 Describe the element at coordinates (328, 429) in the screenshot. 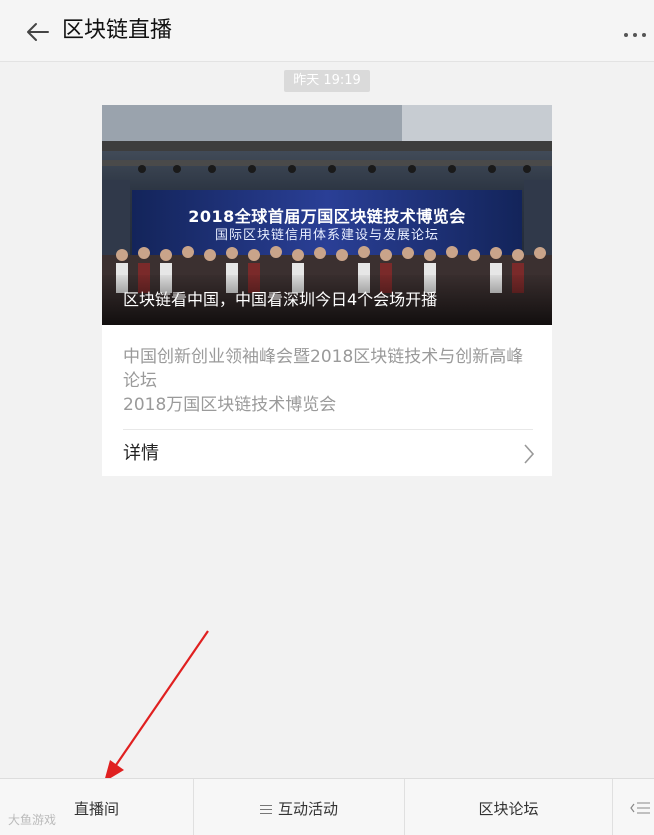

I see `divider` at that location.